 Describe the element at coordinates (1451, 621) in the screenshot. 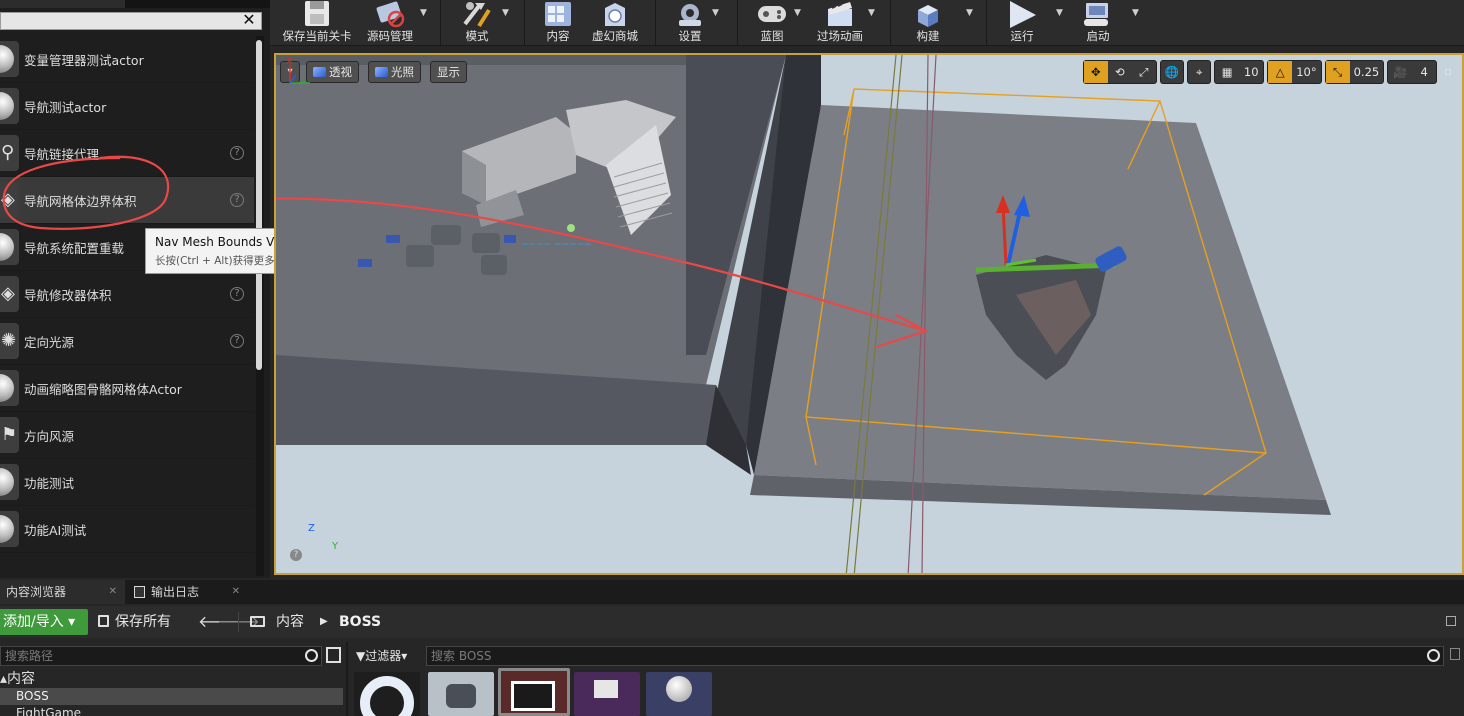

I see `lock-icon` at that location.